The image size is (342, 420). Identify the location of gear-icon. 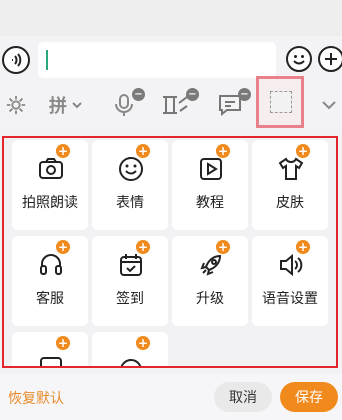
(16, 105).